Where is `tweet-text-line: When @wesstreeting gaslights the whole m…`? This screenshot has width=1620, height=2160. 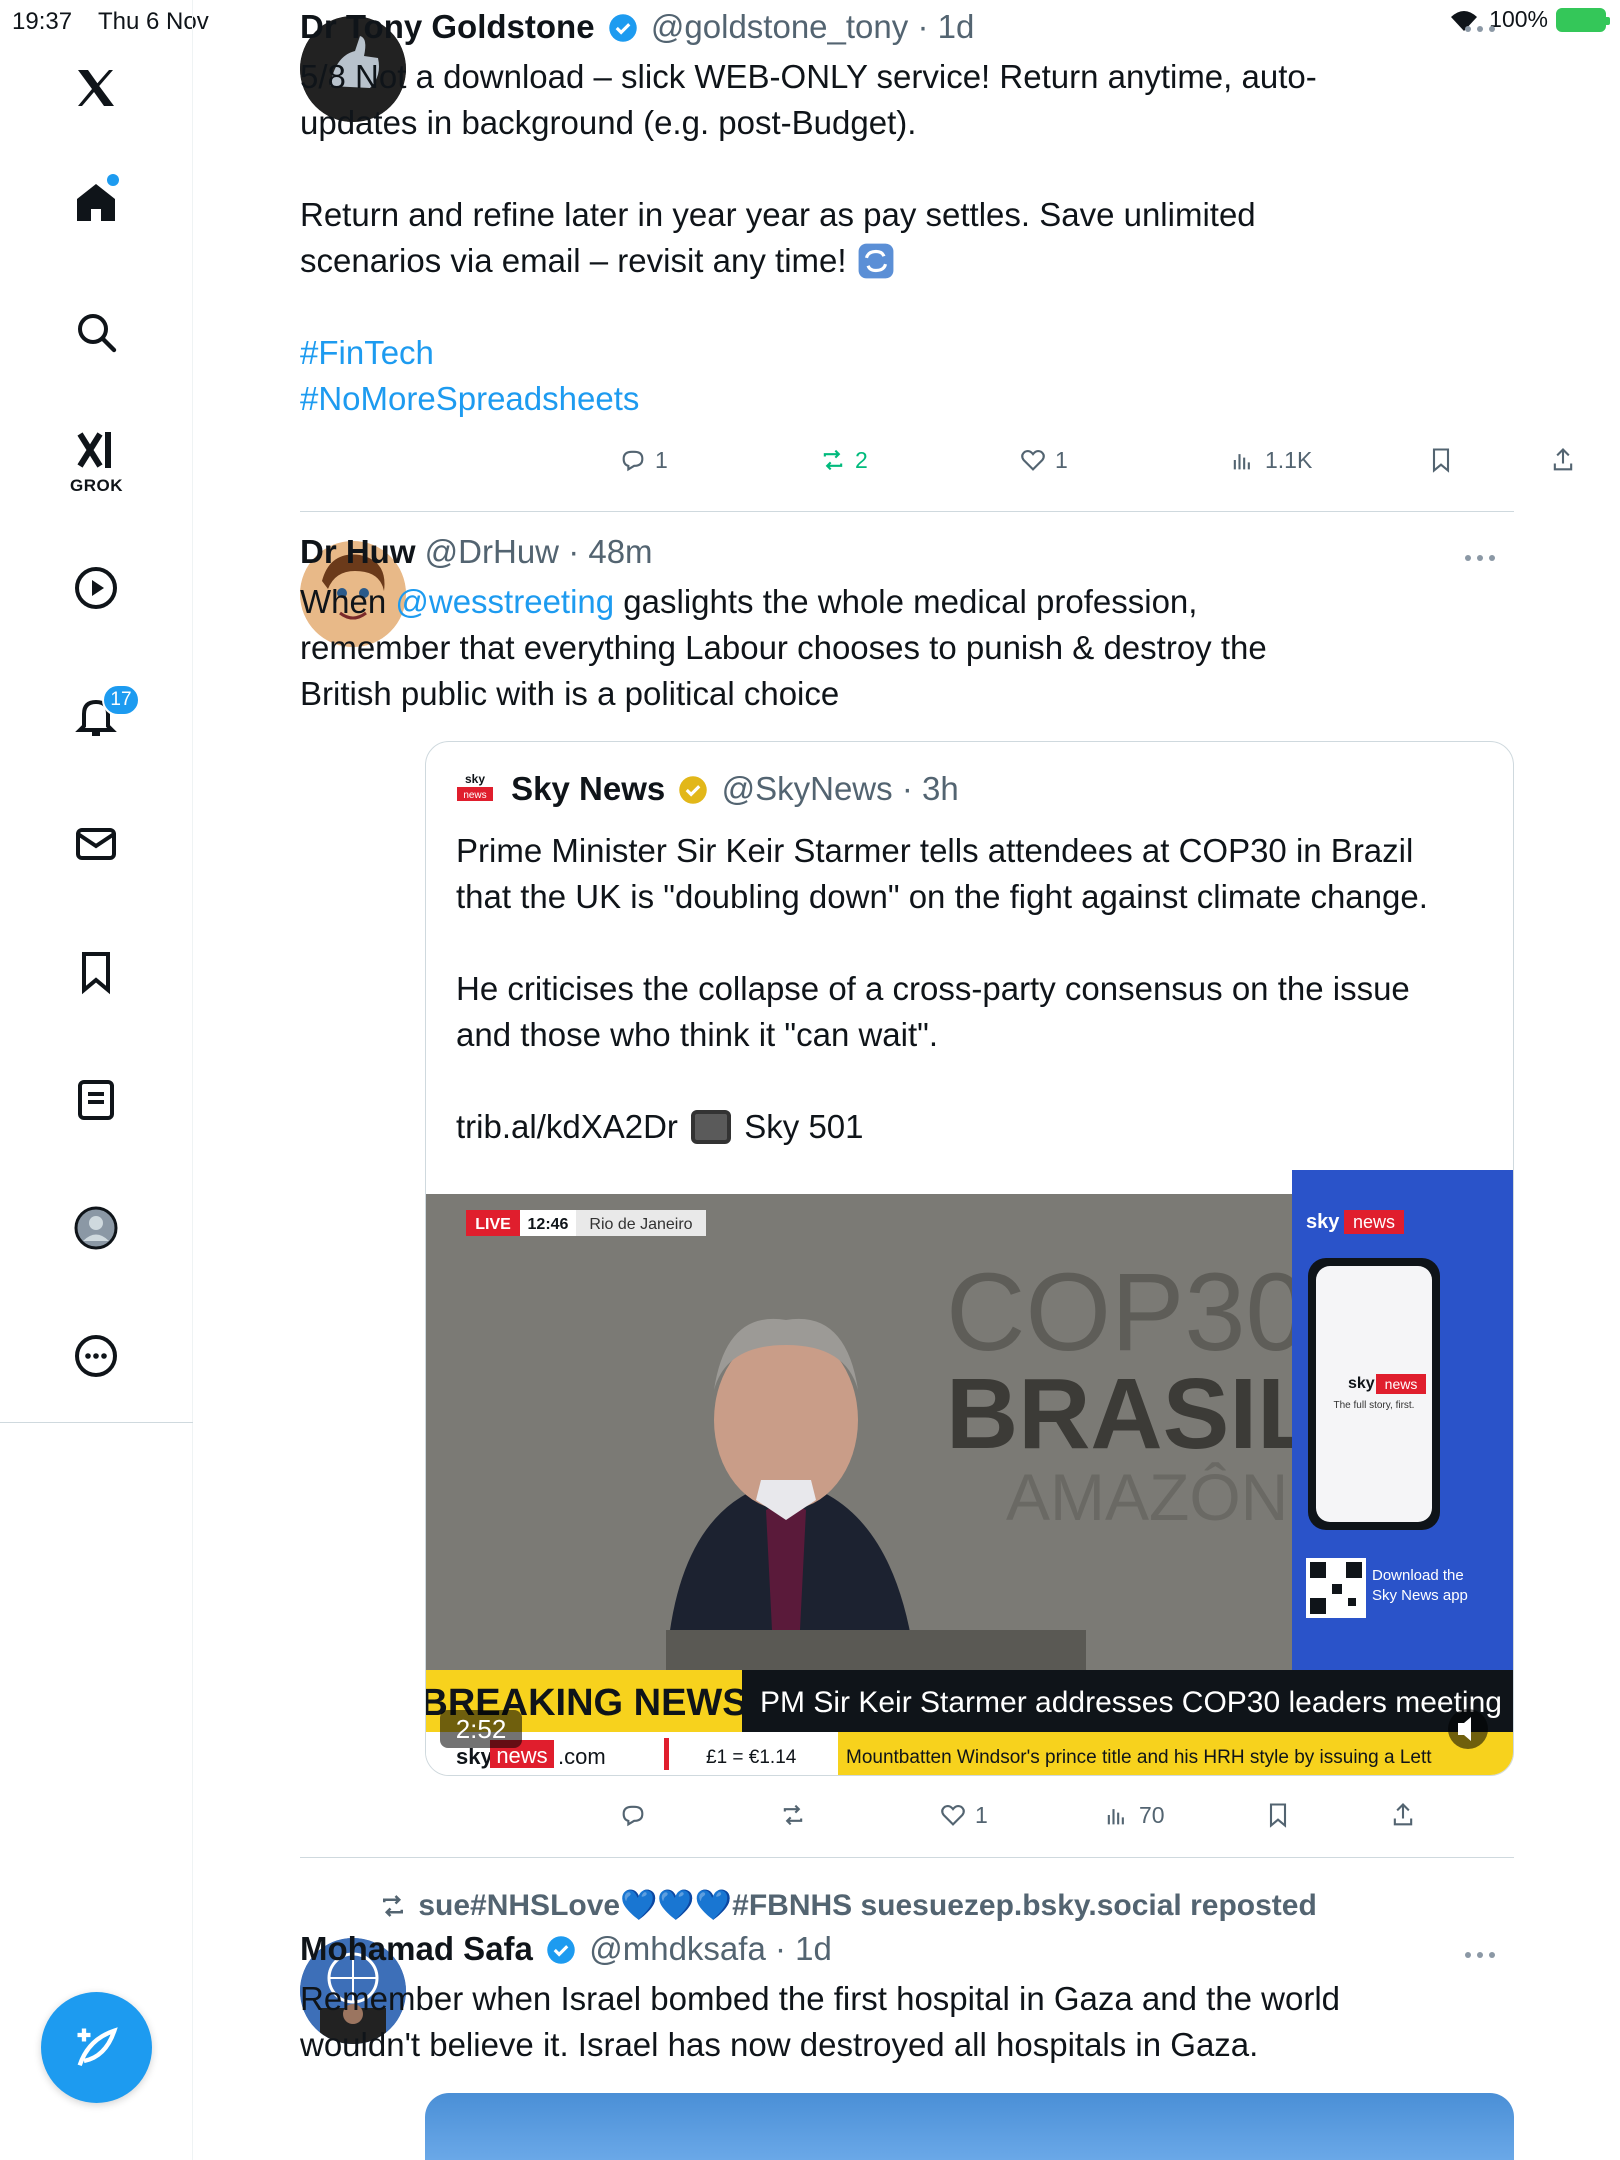 tweet-text-line: When @wesstreeting gaslights the whole m… is located at coordinates (749, 601).